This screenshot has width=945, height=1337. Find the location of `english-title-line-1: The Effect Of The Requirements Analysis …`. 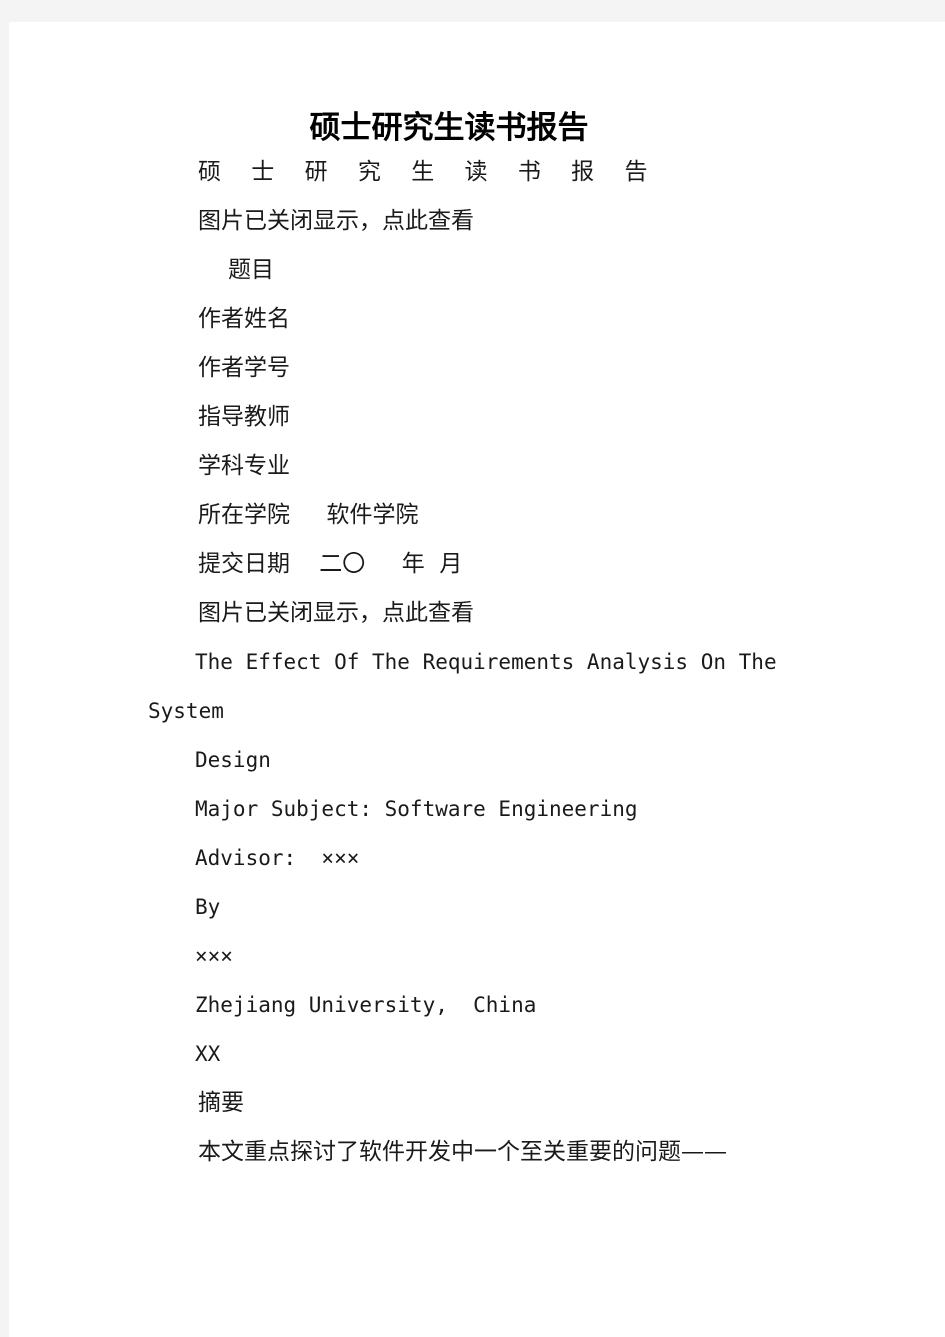

english-title-line-1: The Effect Of The Requirements Analysis … is located at coordinates (486, 662).